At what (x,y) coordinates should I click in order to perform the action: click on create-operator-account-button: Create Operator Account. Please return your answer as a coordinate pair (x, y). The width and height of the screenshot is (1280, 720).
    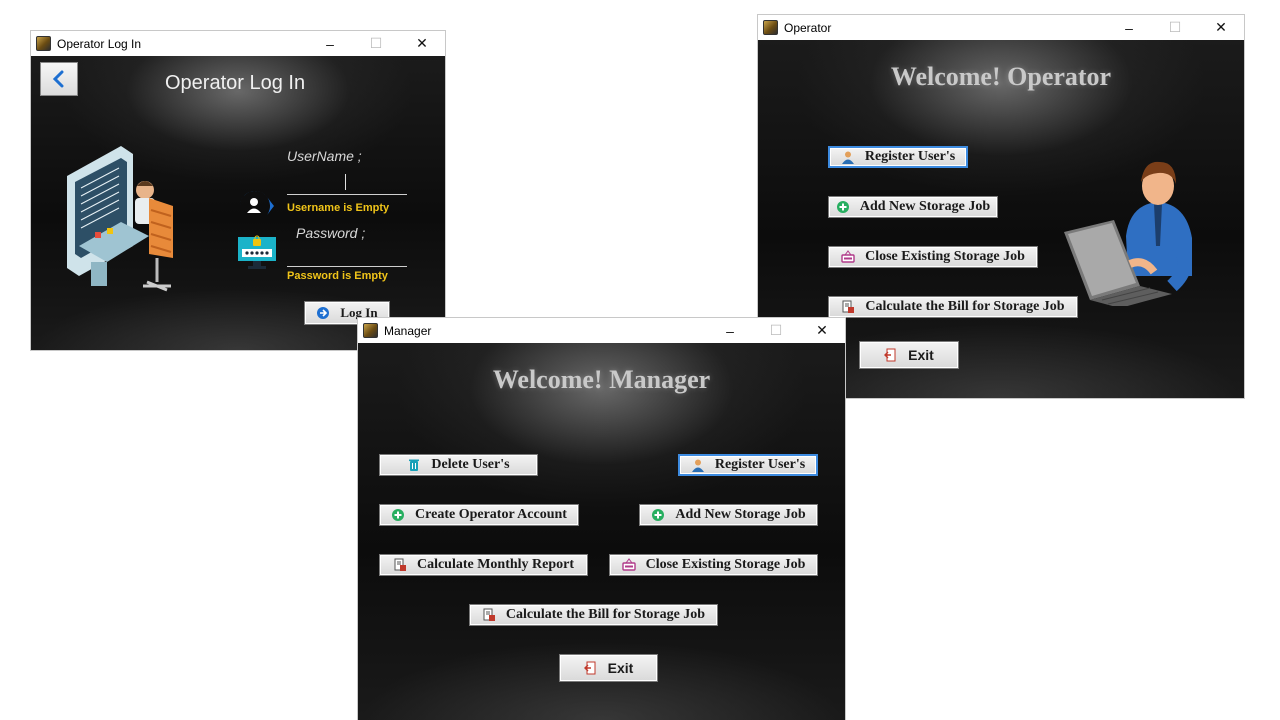
    Looking at the image, I should click on (479, 515).